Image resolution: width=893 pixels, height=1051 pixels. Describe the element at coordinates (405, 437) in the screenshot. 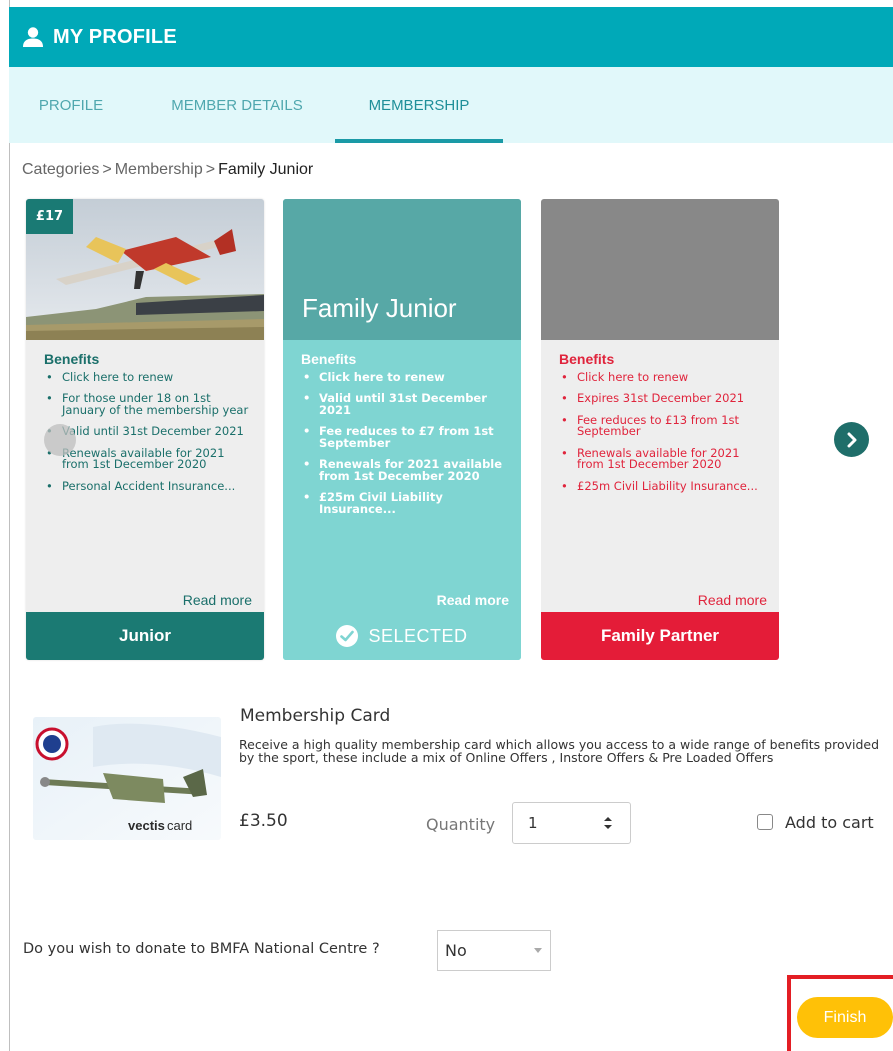

I see `list-item: Fee reduces to £7 from 1st September` at that location.